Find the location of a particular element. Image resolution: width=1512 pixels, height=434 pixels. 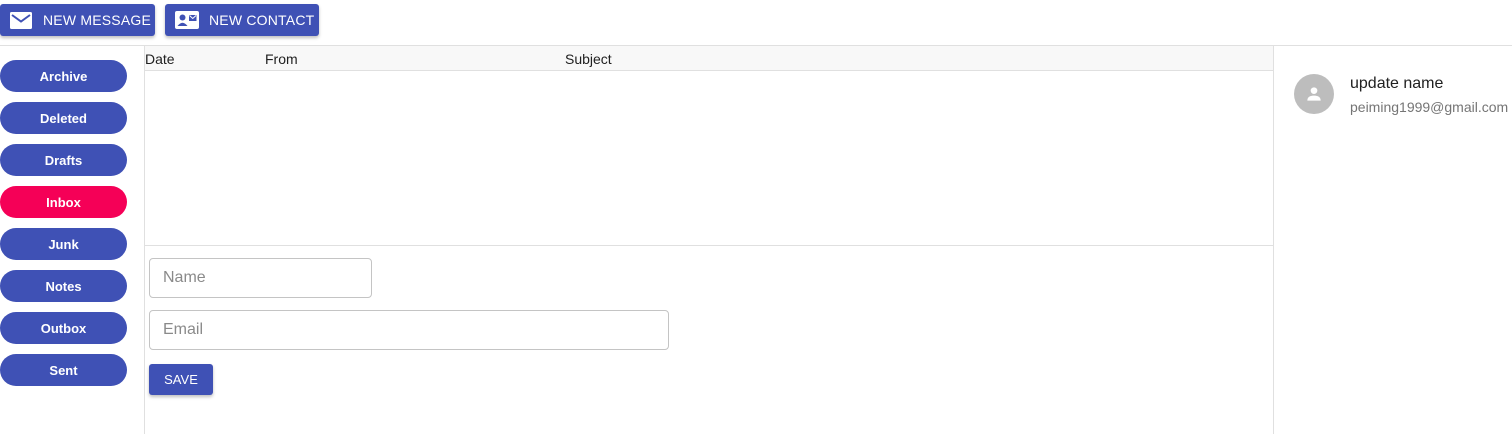

column-header-from: From is located at coordinates (281, 59).